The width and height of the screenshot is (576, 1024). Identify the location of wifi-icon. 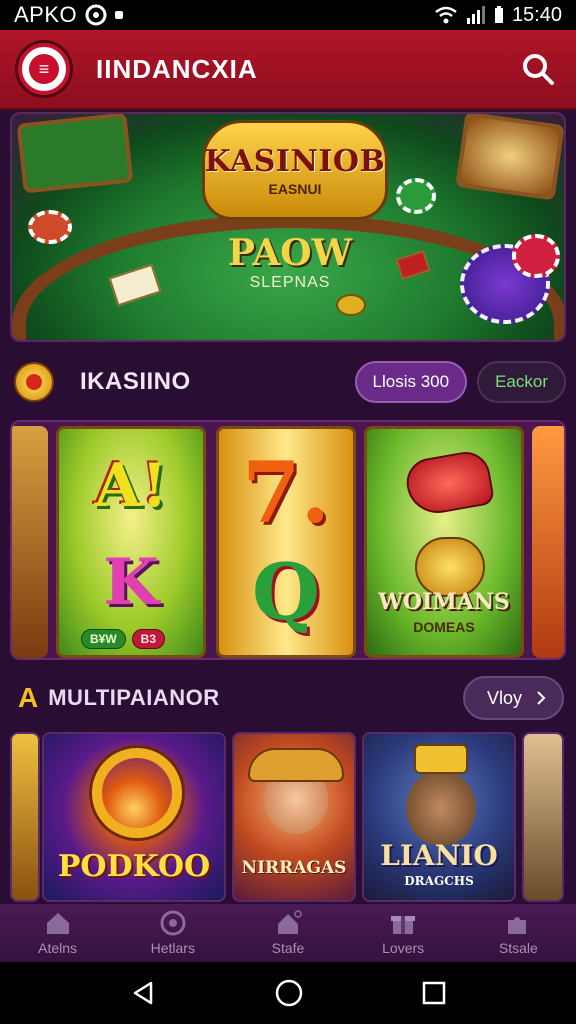
(446, 15).